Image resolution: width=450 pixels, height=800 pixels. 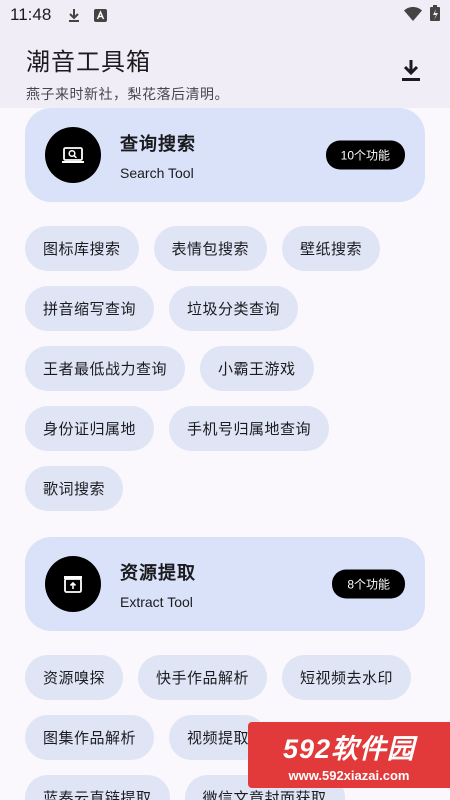 What do you see at coordinates (349, 749) in the screenshot?
I see `watermark-main: 592软件园` at bounding box center [349, 749].